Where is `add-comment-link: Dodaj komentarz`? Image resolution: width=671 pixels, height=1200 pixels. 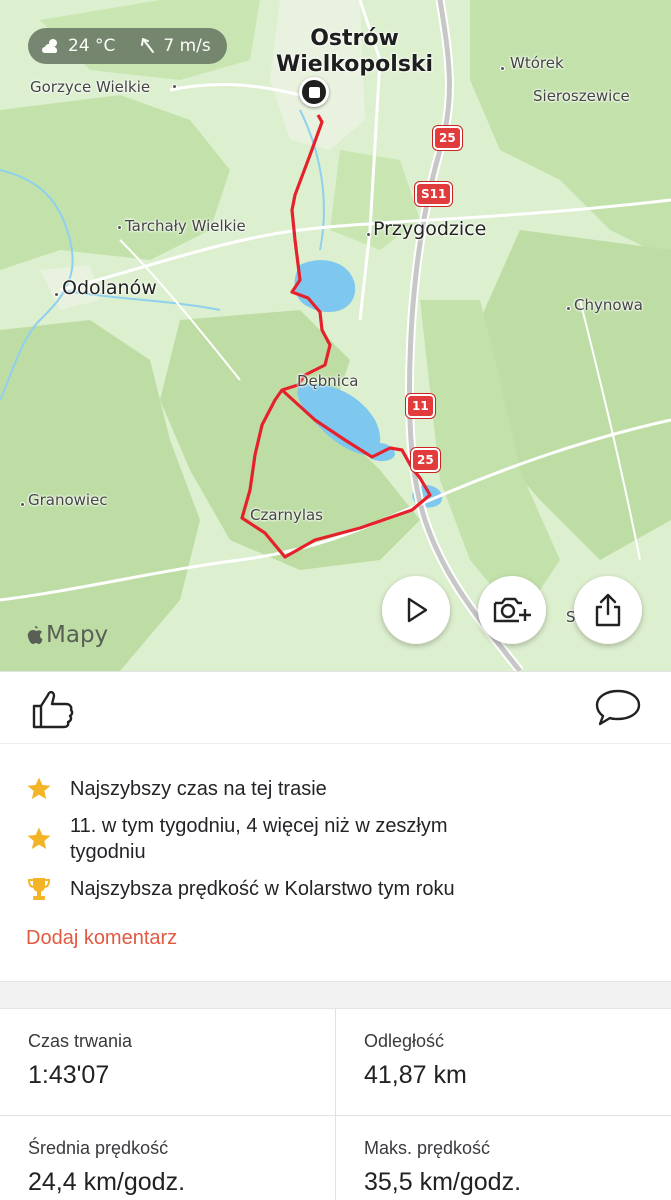
add-comment-link: Dodaj komentarz is located at coordinates (101, 938).